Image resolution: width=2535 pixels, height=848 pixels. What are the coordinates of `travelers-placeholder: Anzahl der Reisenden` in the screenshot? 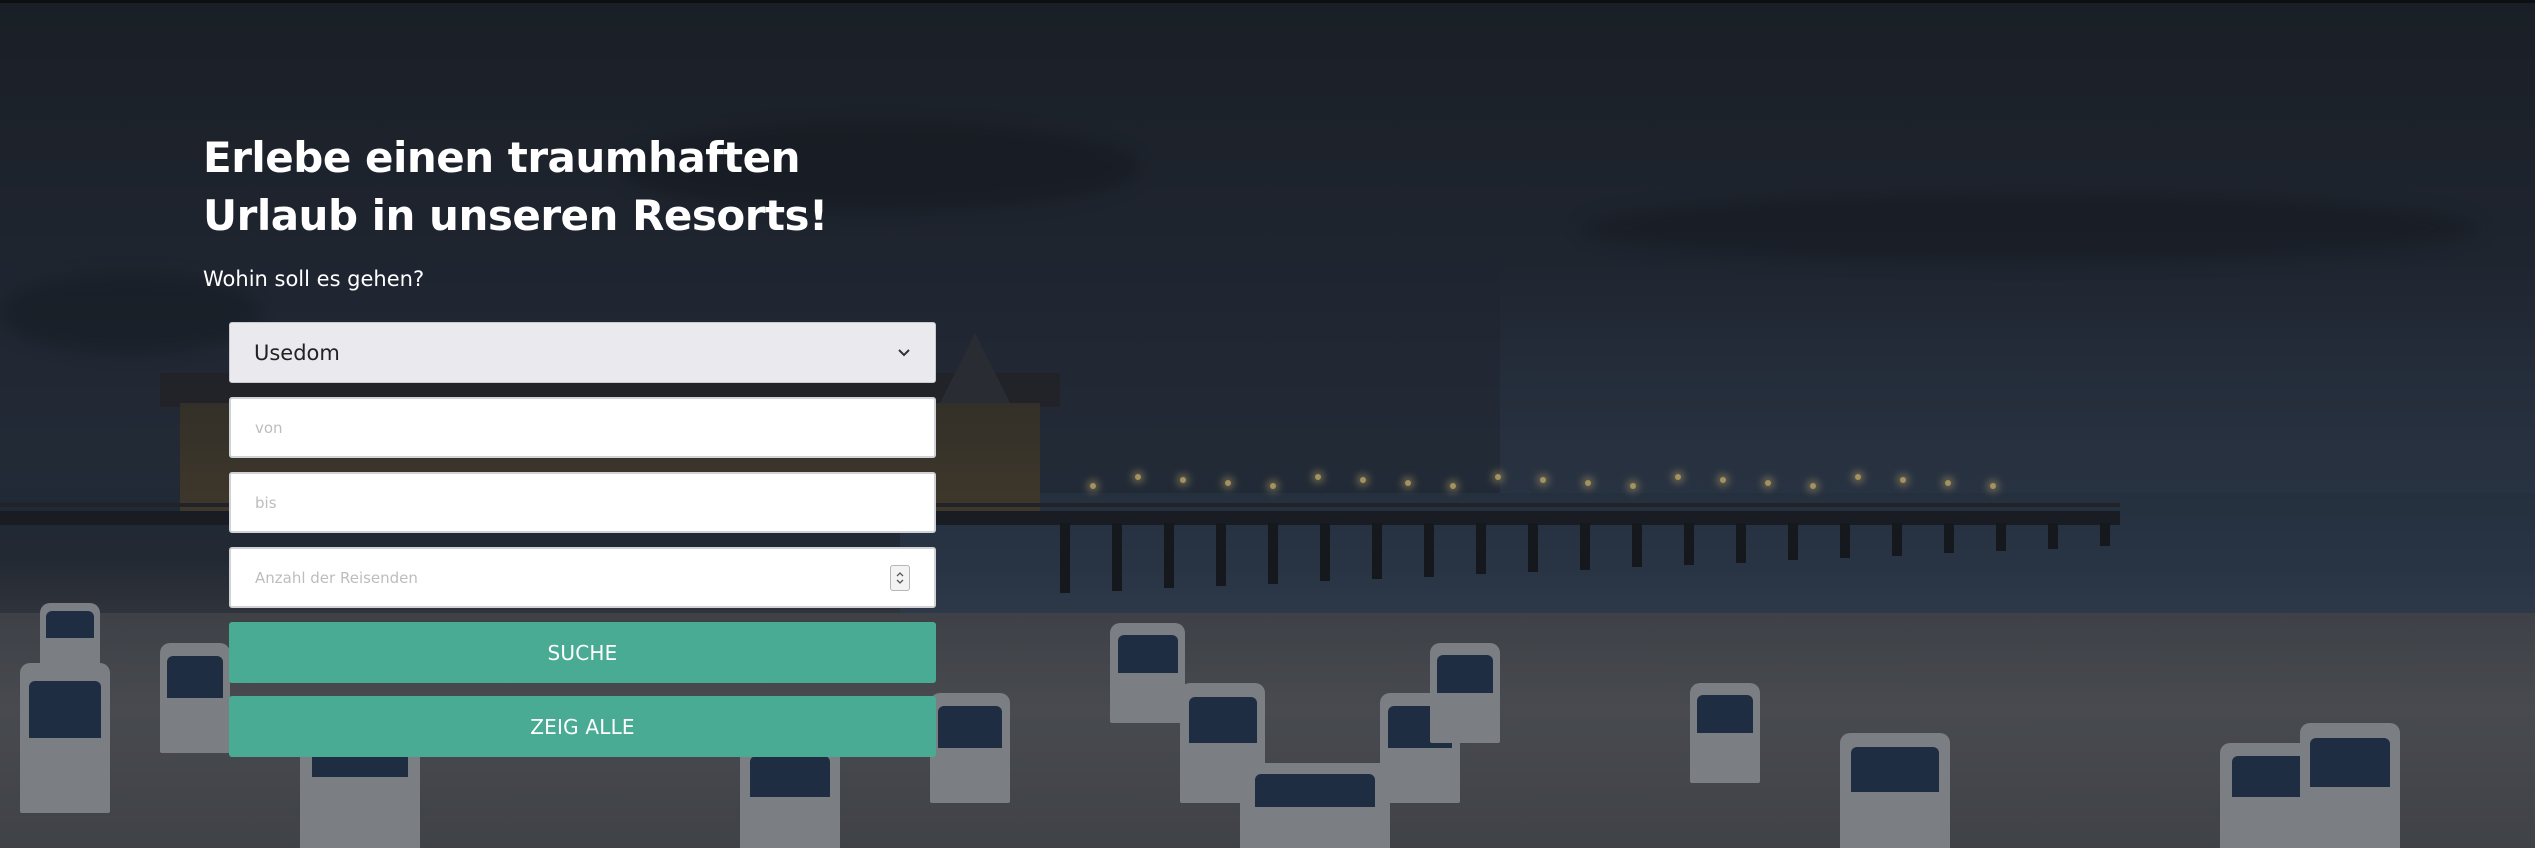 It's located at (336, 577).